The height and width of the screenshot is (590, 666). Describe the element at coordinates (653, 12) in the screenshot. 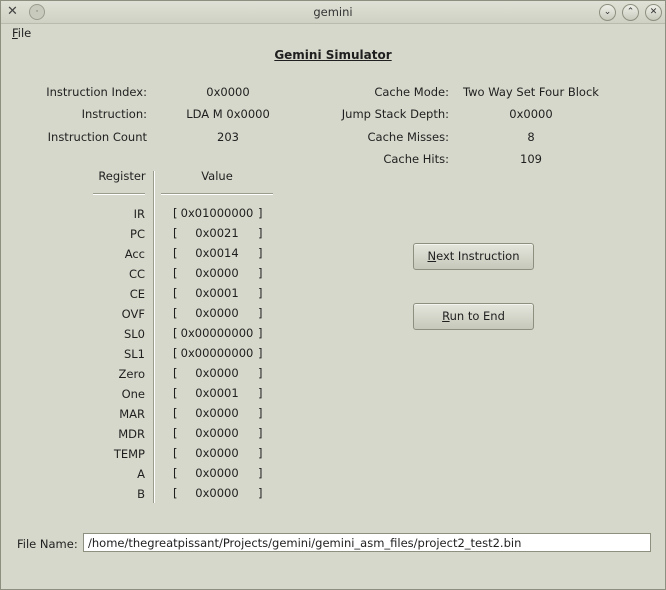

I see `close-button: ✕` at that location.